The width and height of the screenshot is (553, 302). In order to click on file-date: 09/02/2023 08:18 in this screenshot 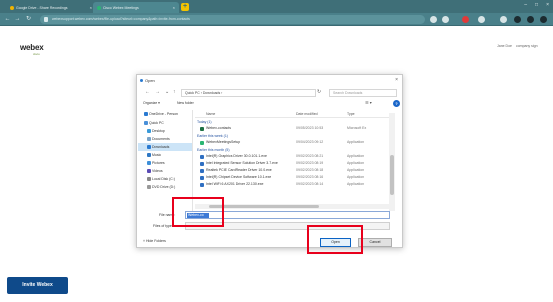, I will do `click(310, 170)`.